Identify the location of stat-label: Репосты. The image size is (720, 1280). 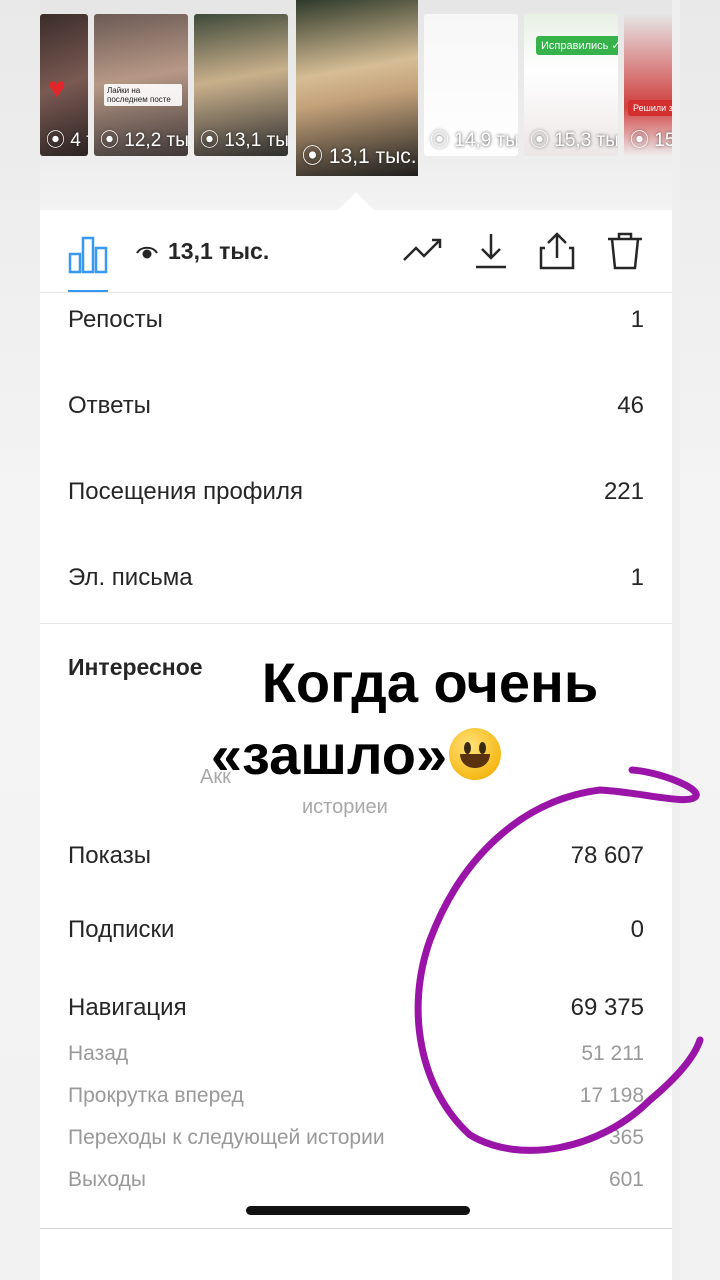
(115, 319).